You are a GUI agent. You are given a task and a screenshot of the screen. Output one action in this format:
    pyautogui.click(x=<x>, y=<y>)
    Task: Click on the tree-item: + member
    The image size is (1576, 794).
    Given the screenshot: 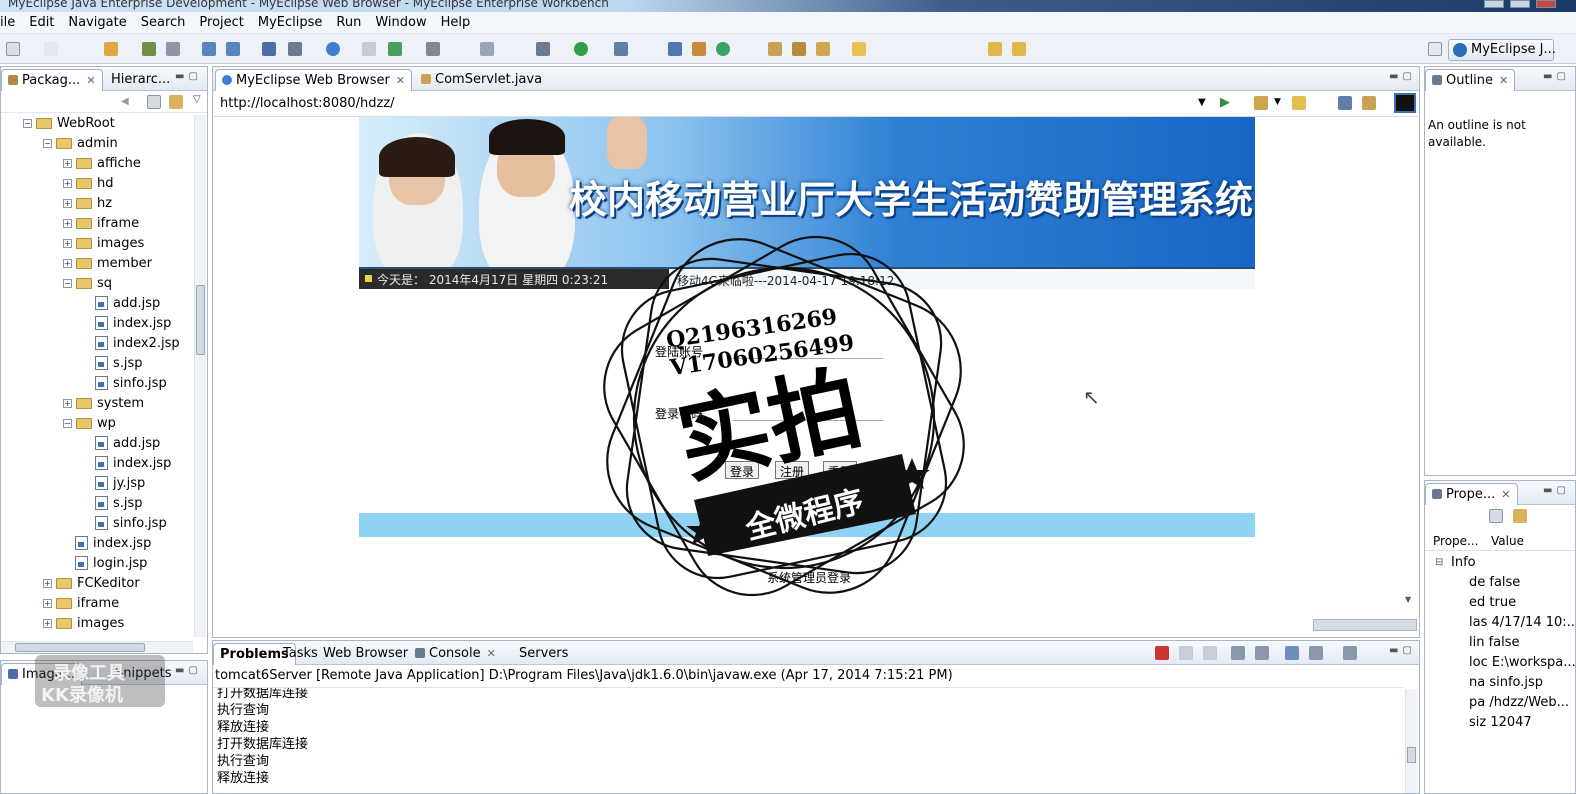 What is the action you would take?
    pyautogui.click(x=107, y=263)
    